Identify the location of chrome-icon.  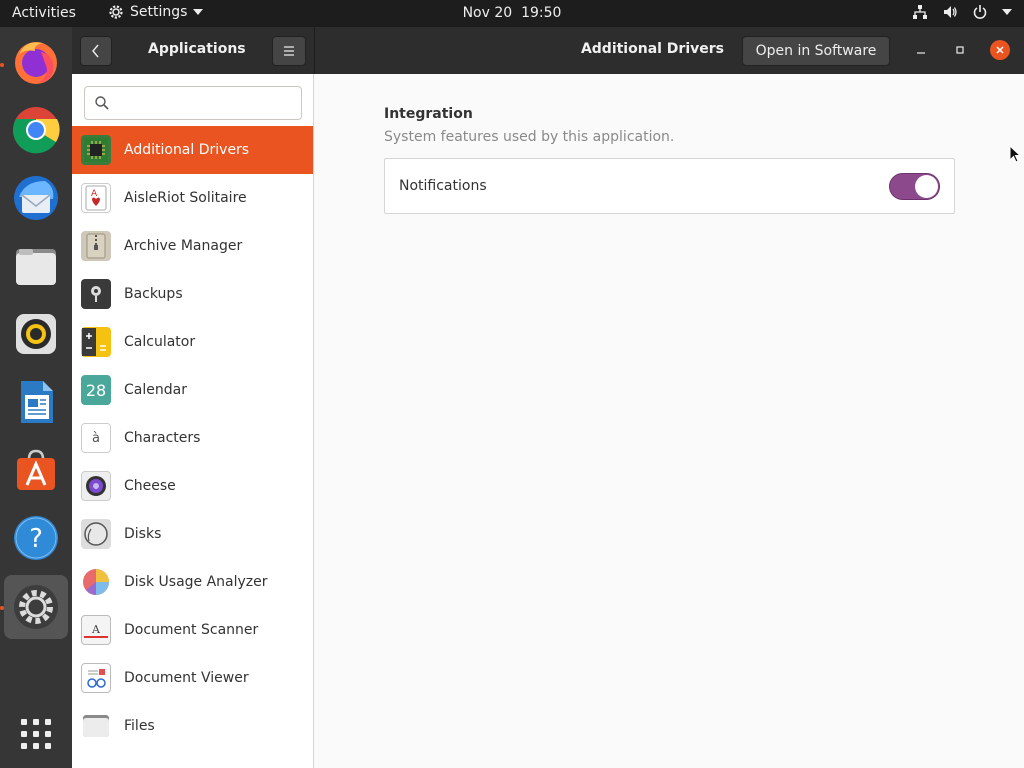
(36, 130).